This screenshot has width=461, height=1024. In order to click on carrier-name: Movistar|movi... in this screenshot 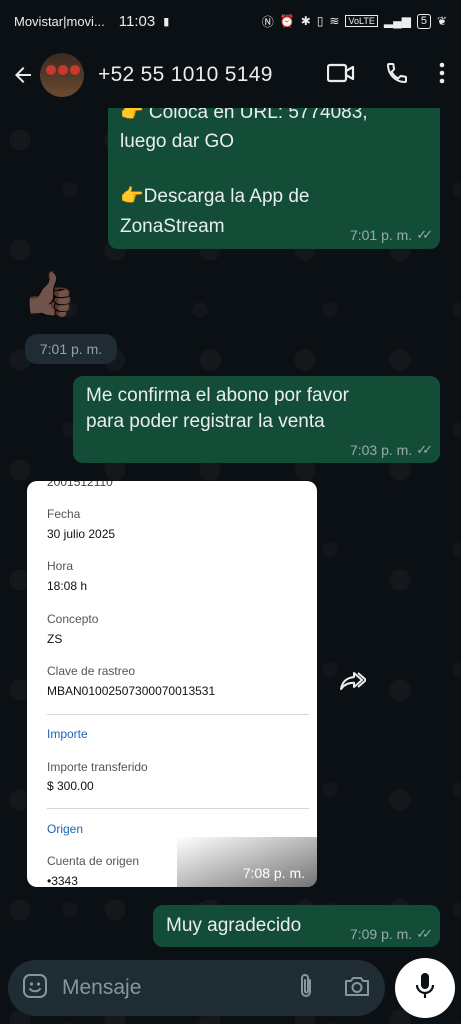, I will do `click(59, 21)`.